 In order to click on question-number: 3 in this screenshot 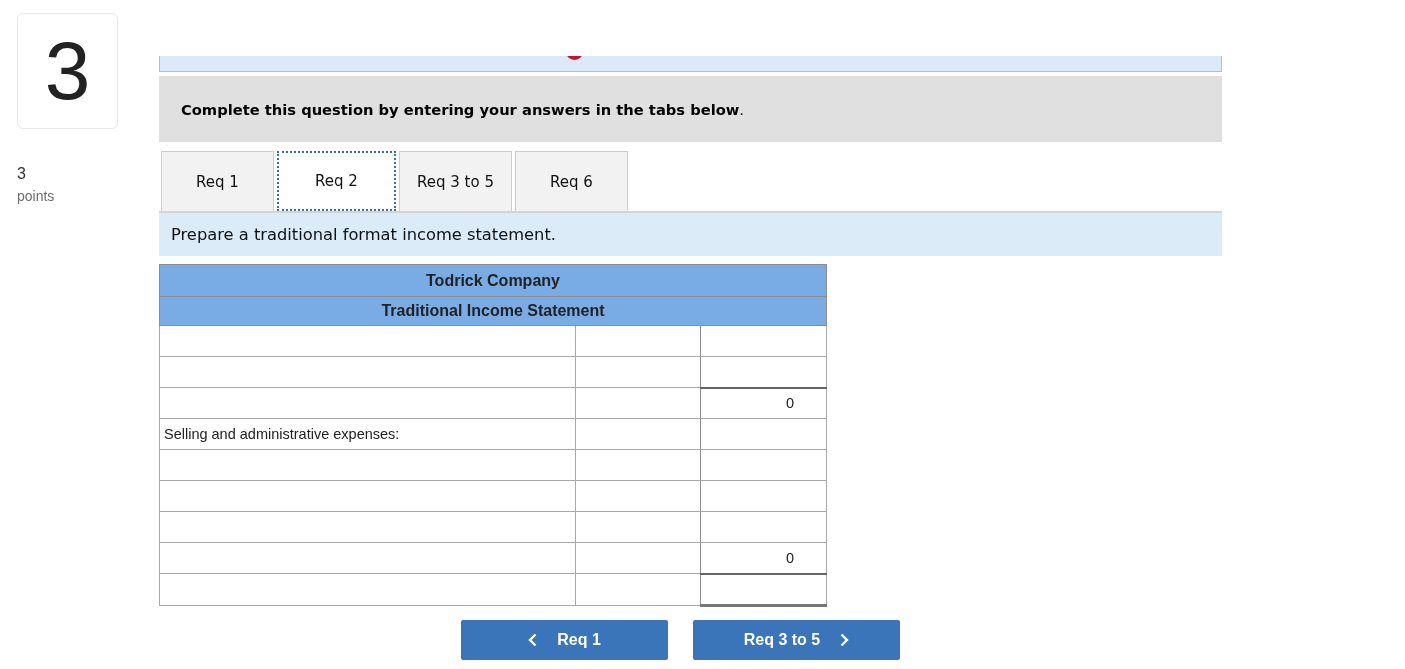, I will do `click(67, 71)`.